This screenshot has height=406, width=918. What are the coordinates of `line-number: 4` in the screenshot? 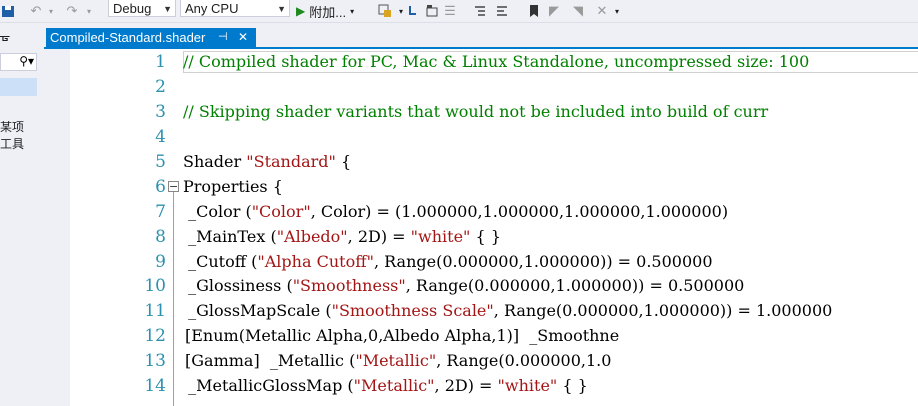 It's located at (160, 137).